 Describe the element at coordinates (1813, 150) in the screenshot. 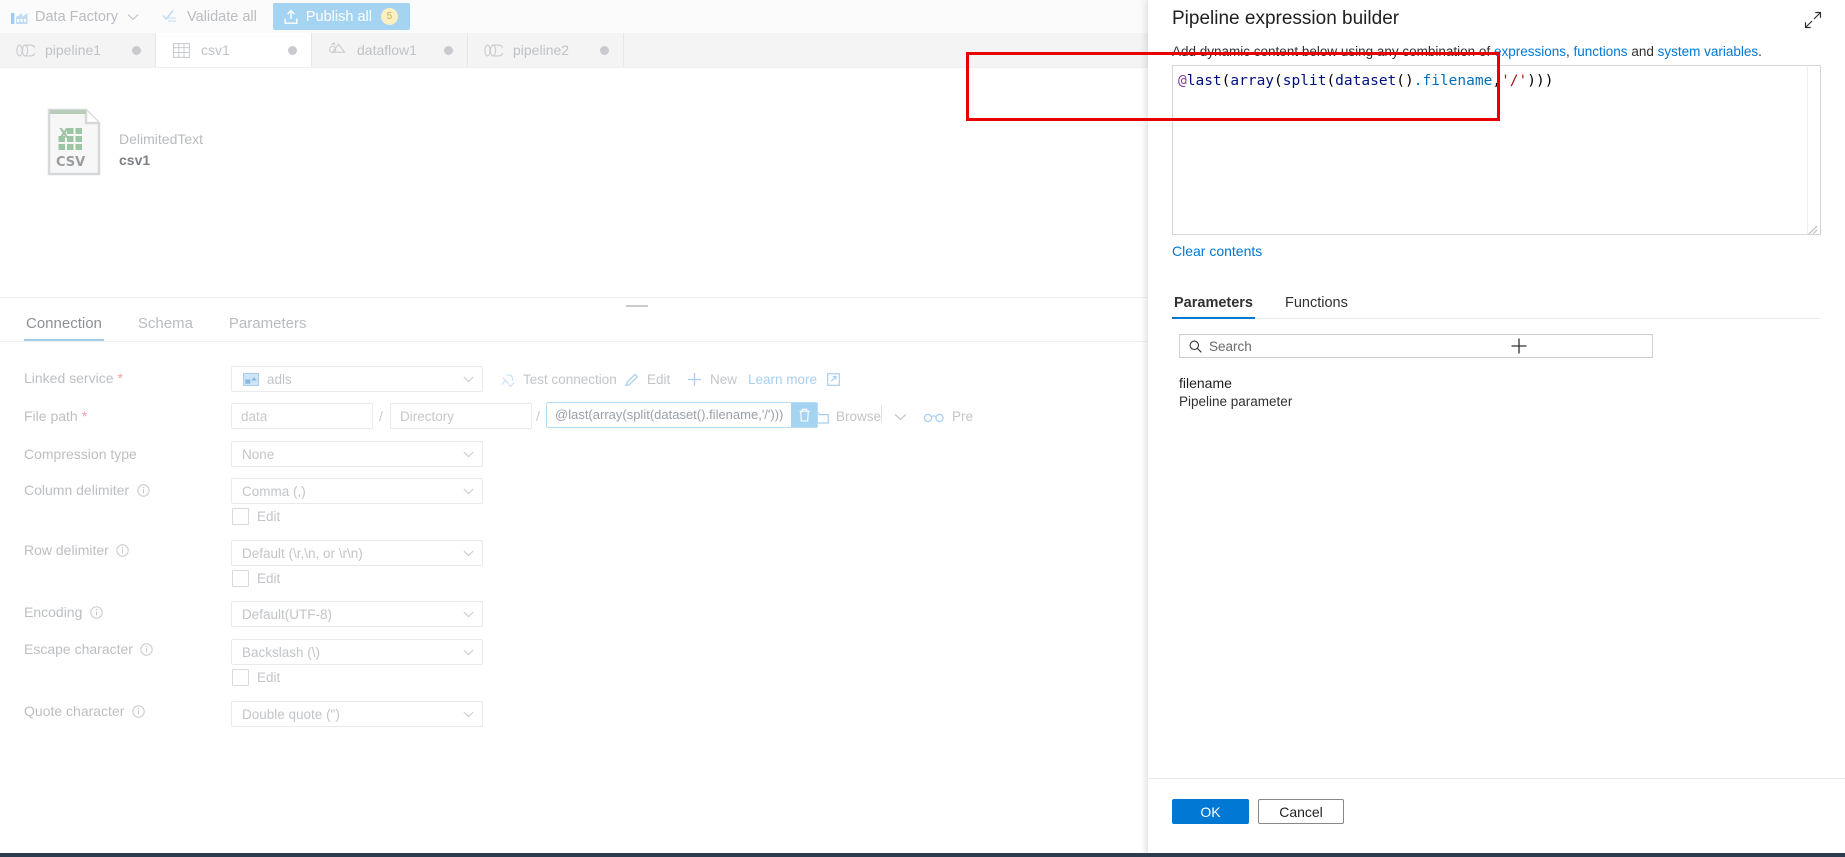

I see `expression-scrollbar` at that location.